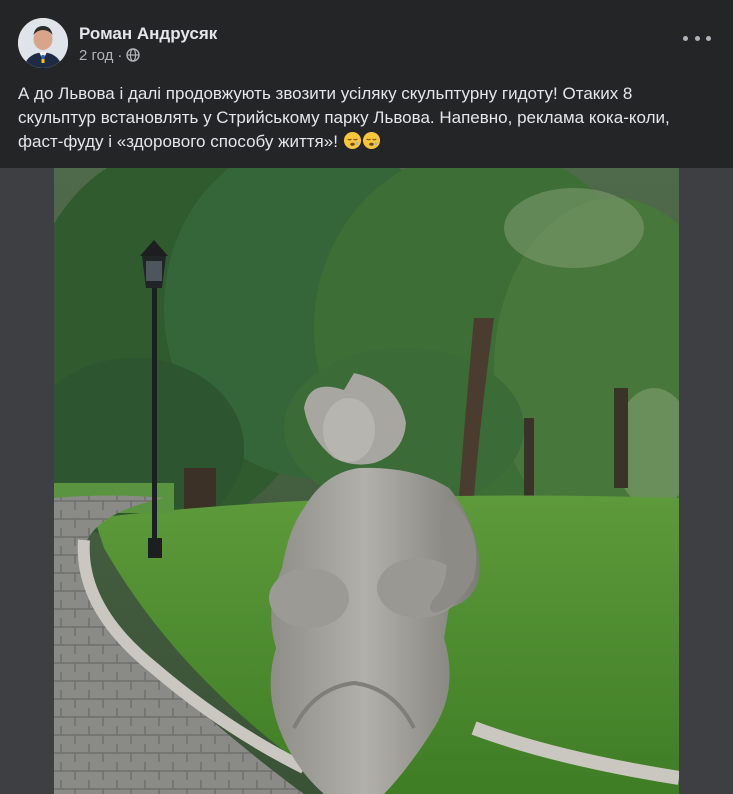  Describe the element at coordinates (133, 55) in the screenshot. I see `globe-icon` at that location.